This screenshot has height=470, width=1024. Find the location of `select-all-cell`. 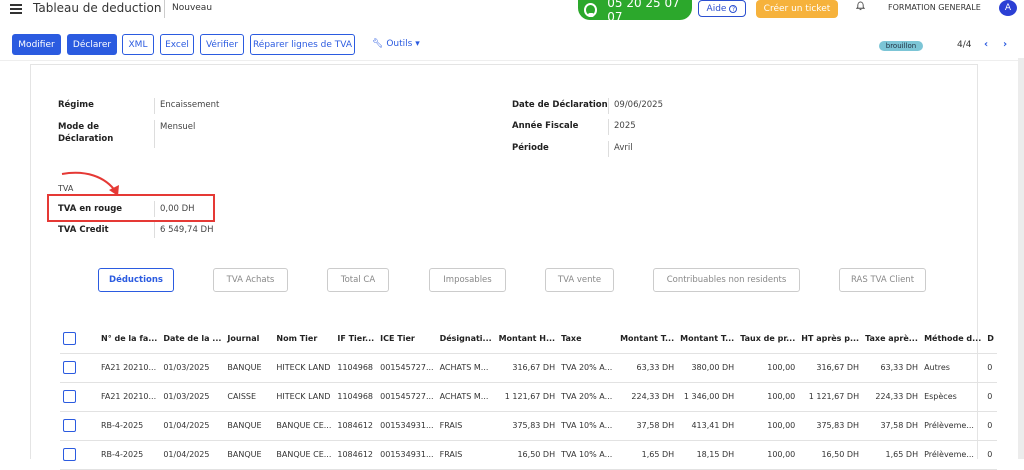

select-all-cell is located at coordinates (79, 339).